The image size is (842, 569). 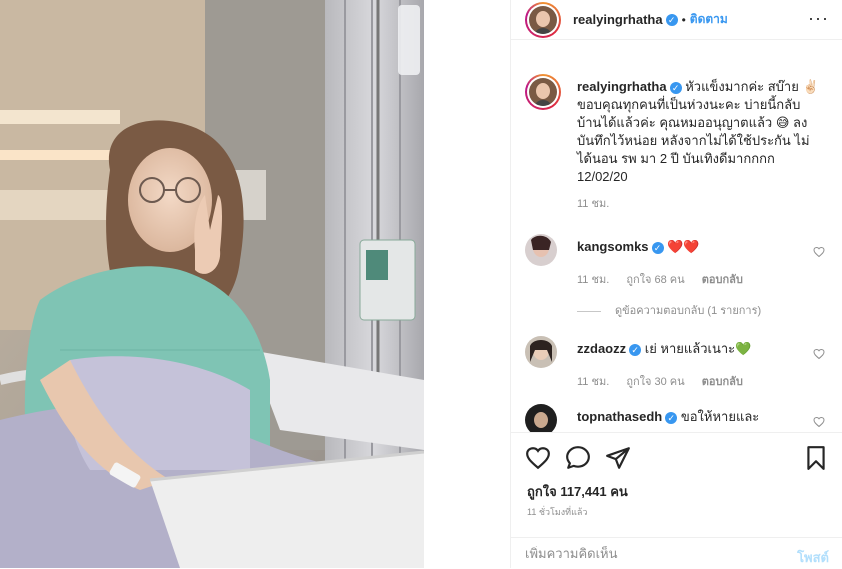 I want to click on header-identity: realyingrhatha ✓ • ติดตาม, so click(x=650, y=19).